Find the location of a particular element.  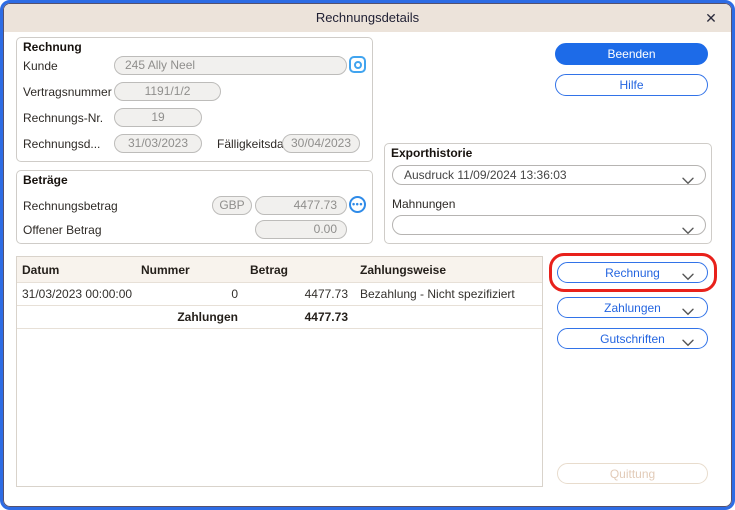

gutschriften-button-label: Gutschriften is located at coordinates (632, 338).